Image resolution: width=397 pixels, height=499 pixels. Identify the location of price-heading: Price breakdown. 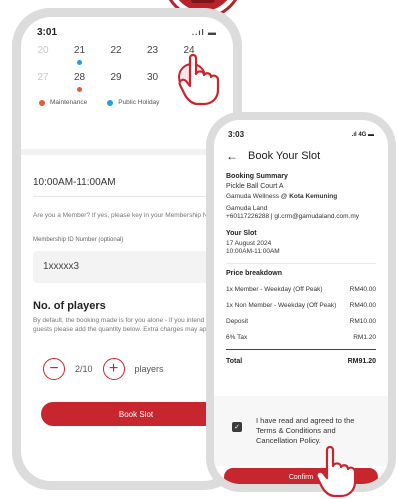
(254, 273).